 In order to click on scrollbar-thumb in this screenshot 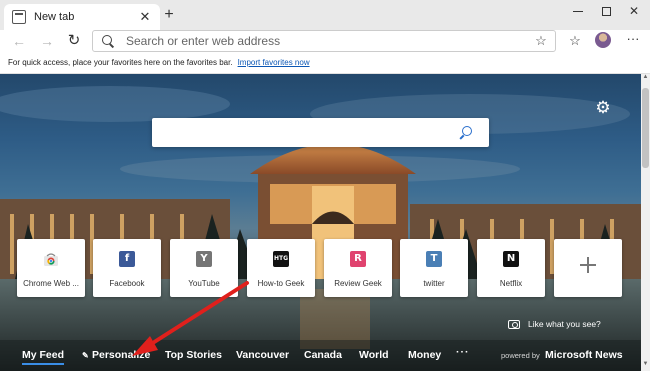, I will do `click(645, 128)`.